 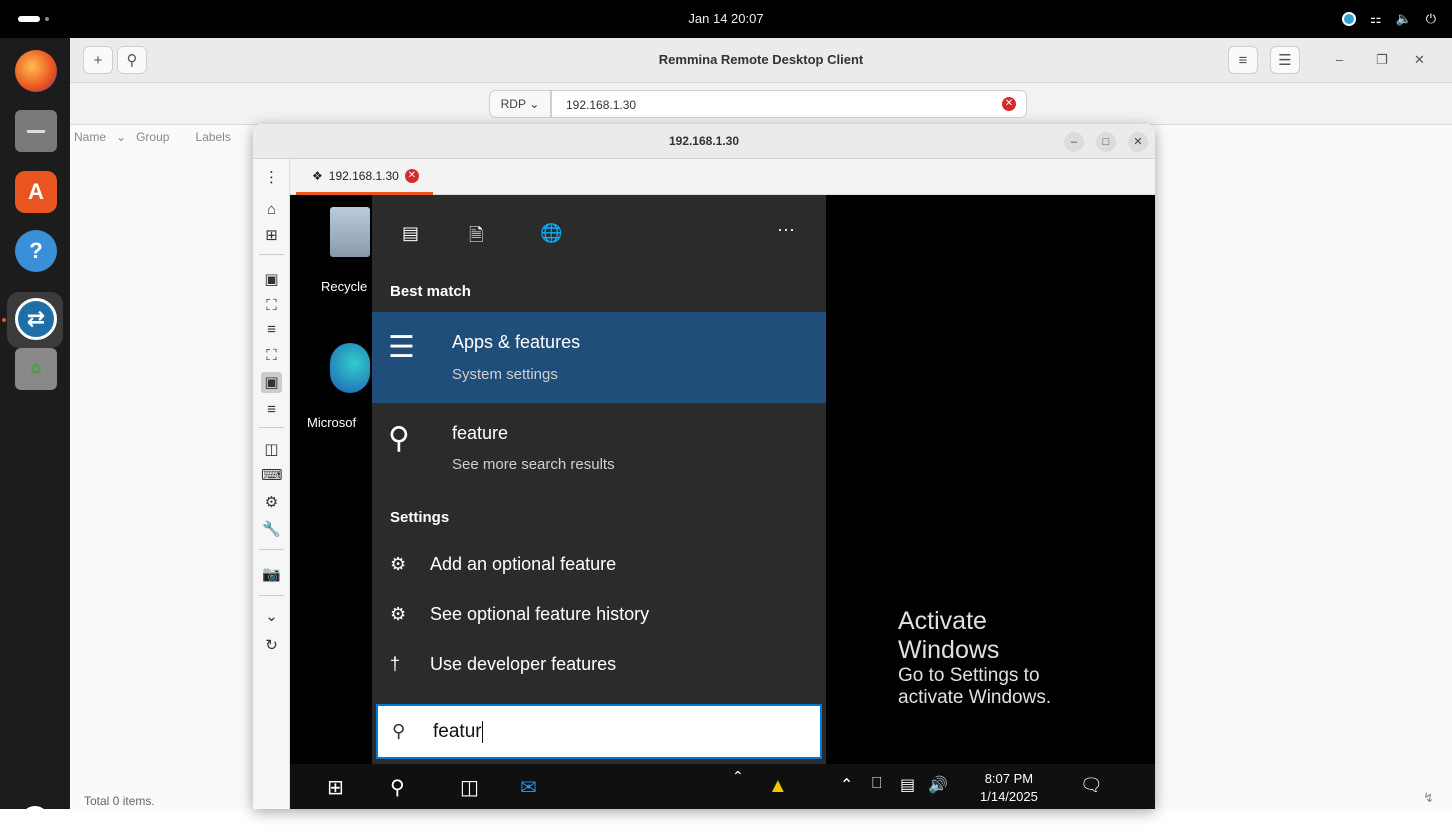 I want to click on hamburger-icon: ☰, so click(x=1285, y=60).